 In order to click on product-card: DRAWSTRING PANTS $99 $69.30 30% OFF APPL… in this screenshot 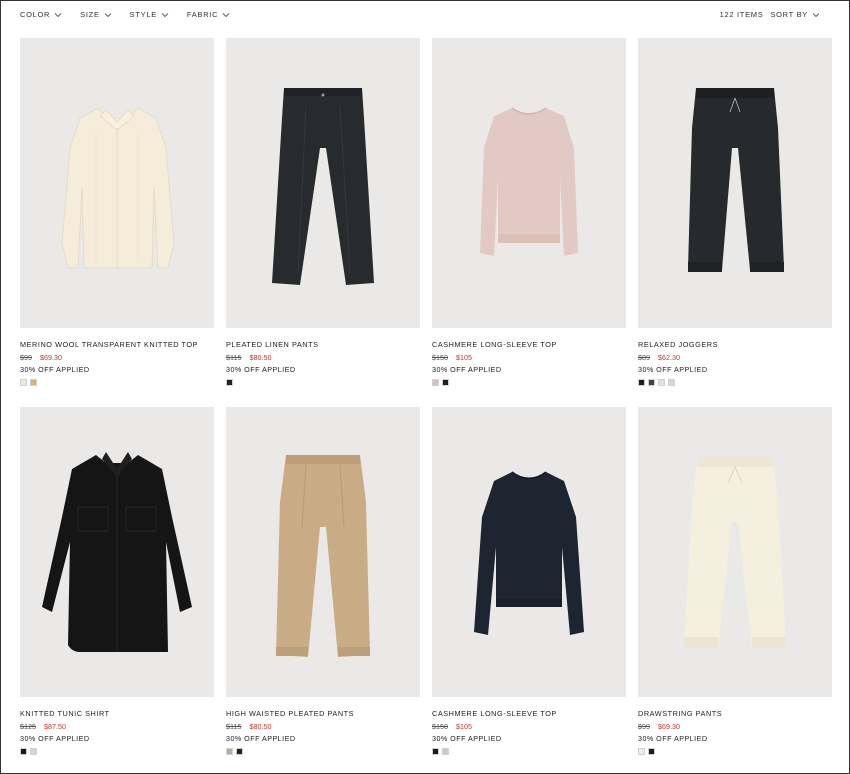, I will do `click(735, 581)`.